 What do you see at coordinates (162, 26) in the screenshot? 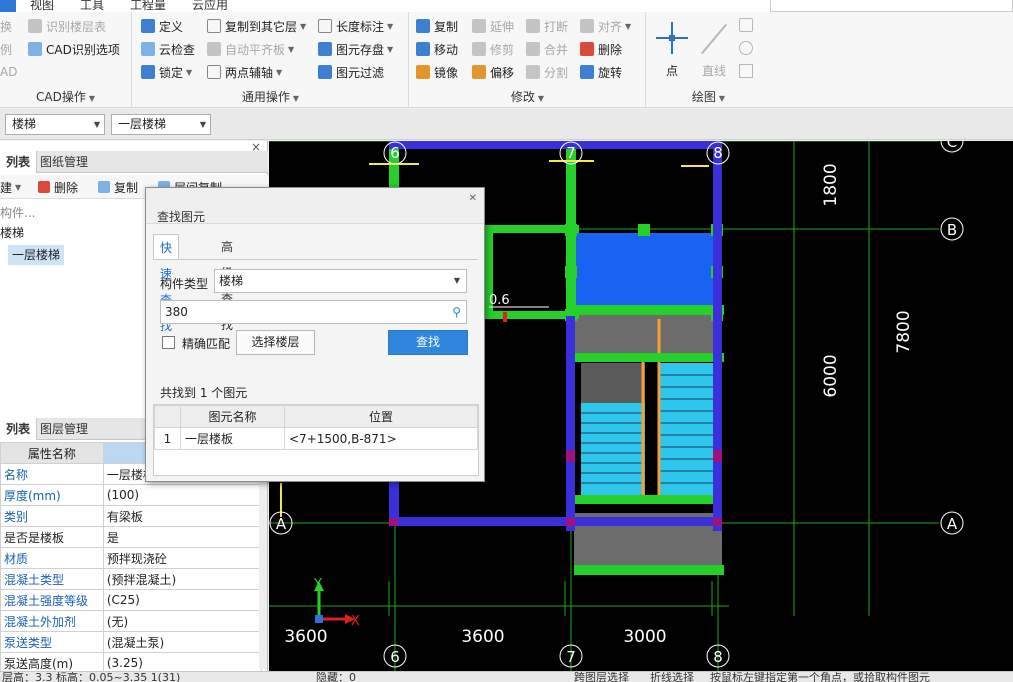
I see `define-button: 定义` at bounding box center [162, 26].